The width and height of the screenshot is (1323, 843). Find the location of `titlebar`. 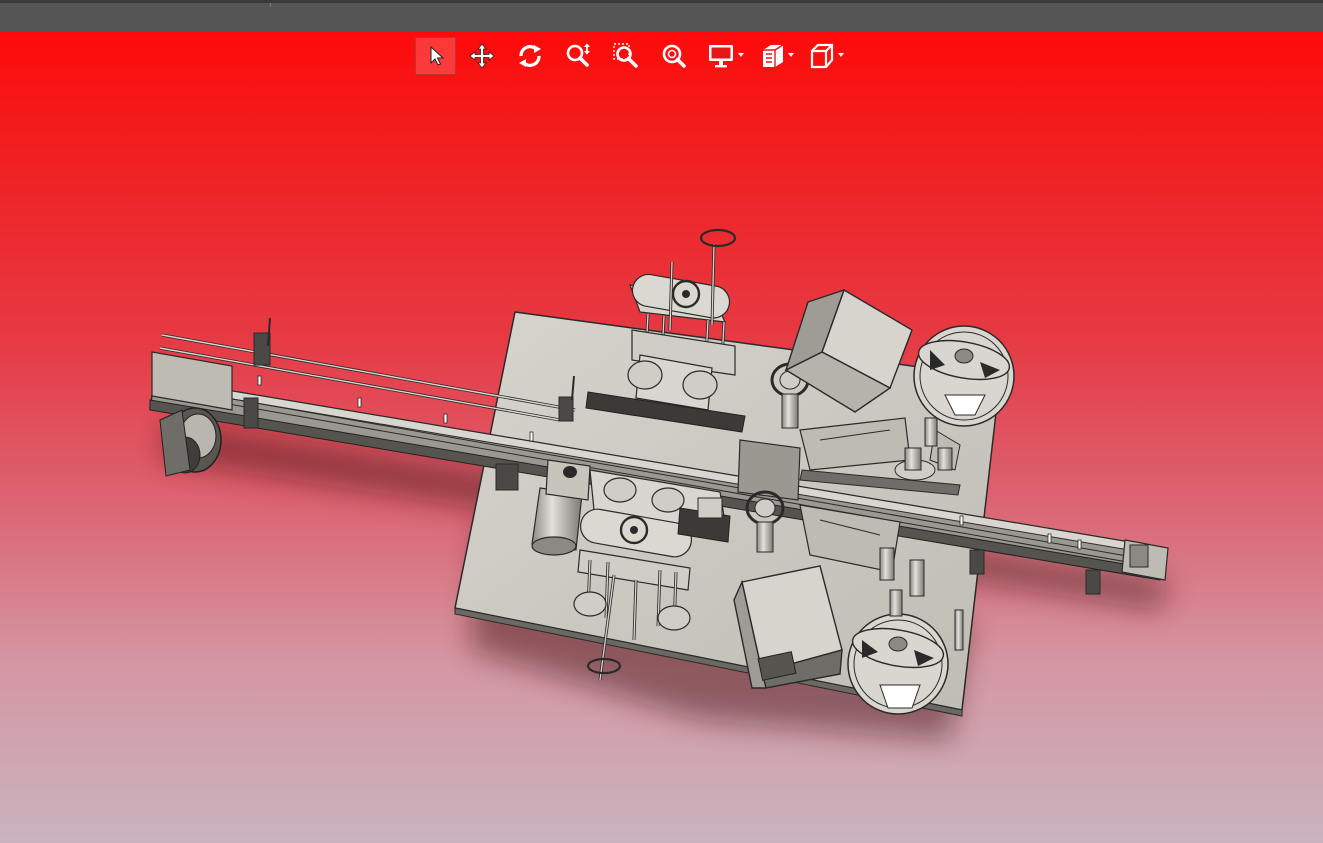

titlebar is located at coordinates (661, 16).